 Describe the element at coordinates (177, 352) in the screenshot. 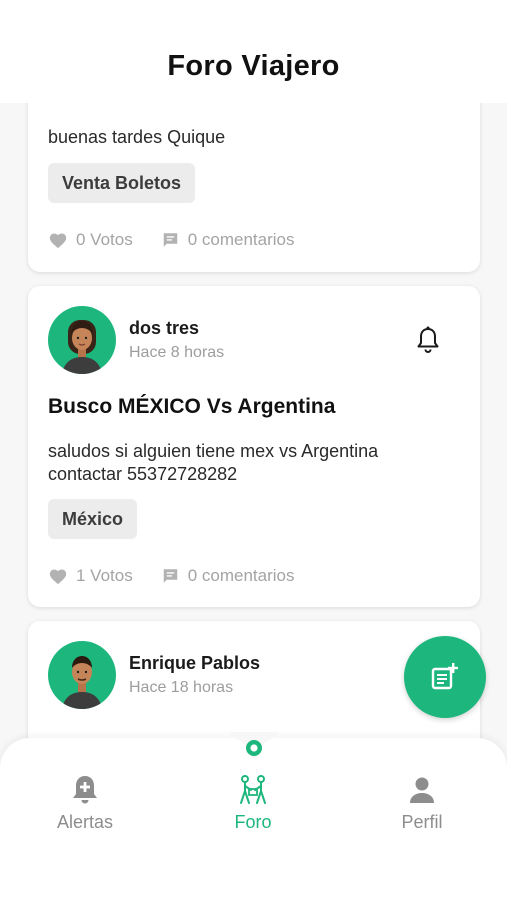

I see `post-time: Hace 8 horas` at that location.